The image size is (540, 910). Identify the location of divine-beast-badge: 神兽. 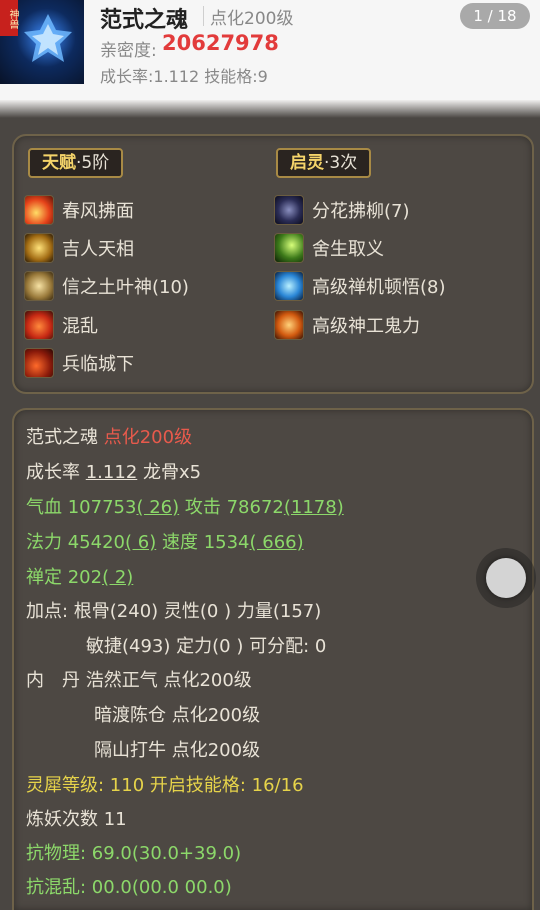
(9, 18).